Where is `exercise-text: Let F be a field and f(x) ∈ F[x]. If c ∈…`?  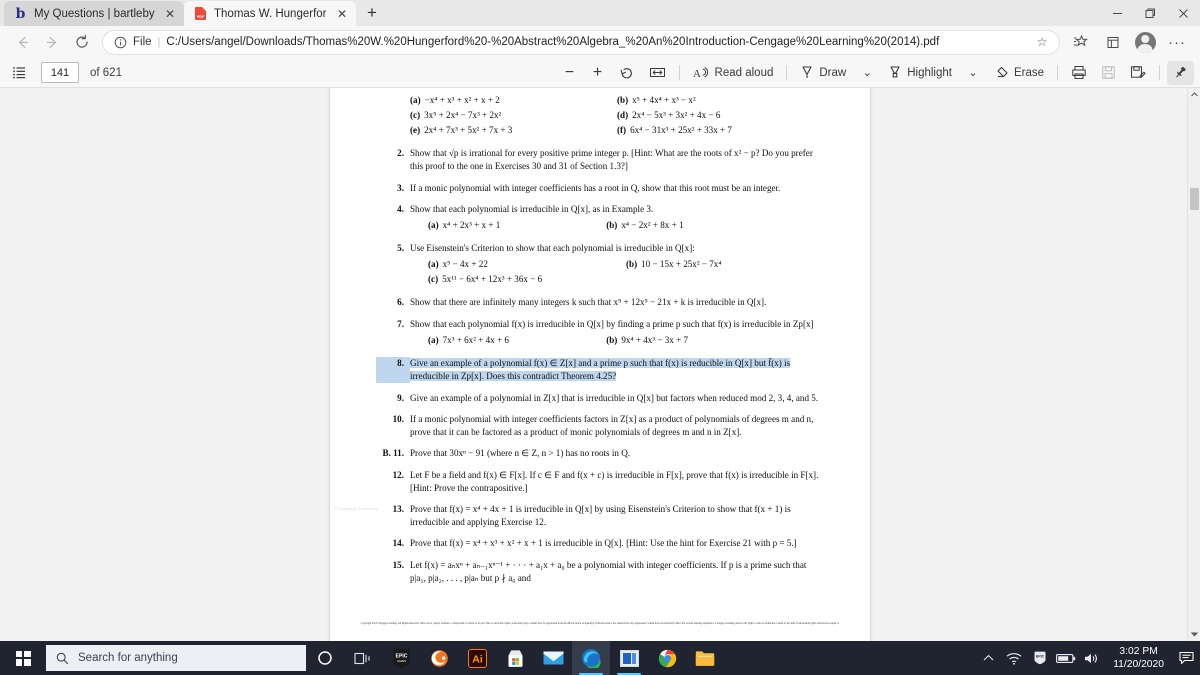
exercise-text: Let F be a field and f(x) ∈ F[x]. If c ∈… is located at coordinates (614, 481).